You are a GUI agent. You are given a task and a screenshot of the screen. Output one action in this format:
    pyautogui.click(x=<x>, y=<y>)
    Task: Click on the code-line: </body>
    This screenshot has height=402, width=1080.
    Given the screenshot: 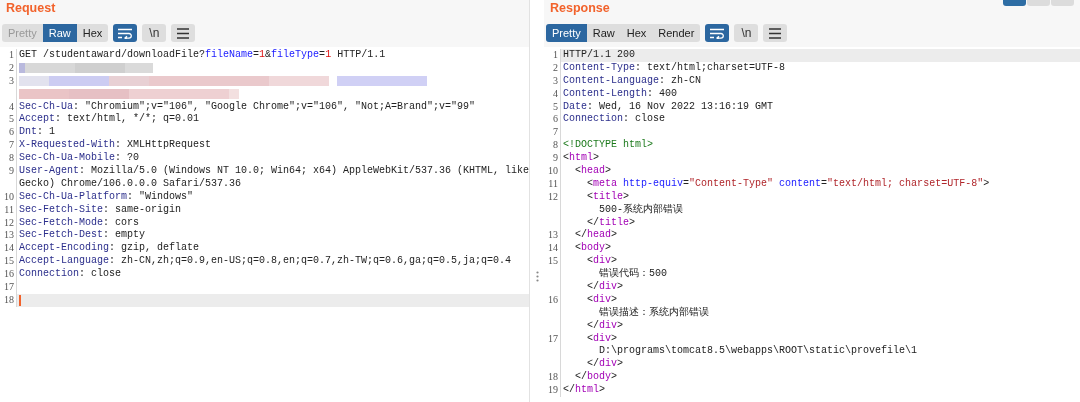 What is the action you would take?
    pyautogui.click(x=596, y=377)
    